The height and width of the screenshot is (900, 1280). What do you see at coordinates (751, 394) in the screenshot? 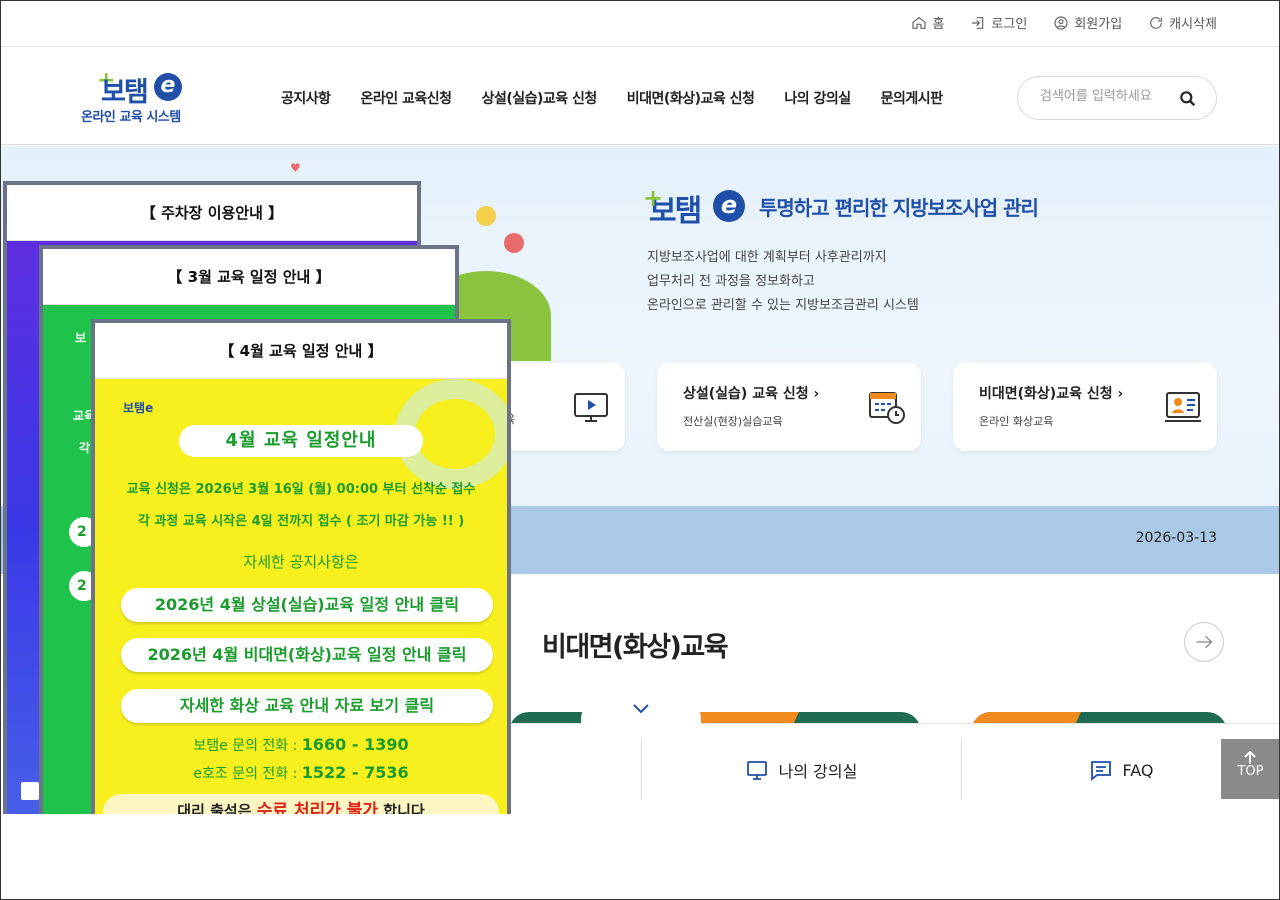
I see `card-title: 상설(실습) 교육 신청 ›` at bounding box center [751, 394].